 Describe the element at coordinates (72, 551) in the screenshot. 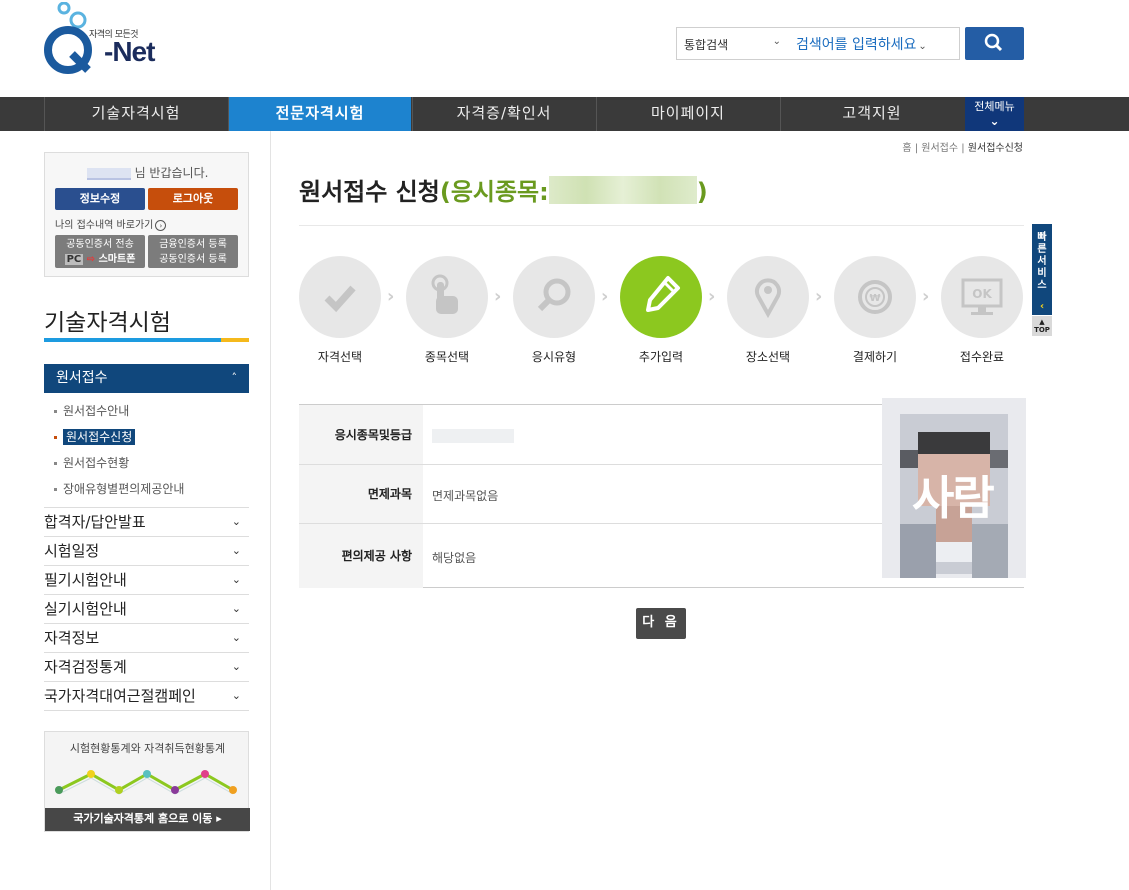

I see `menu-label: 시험일정` at that location.